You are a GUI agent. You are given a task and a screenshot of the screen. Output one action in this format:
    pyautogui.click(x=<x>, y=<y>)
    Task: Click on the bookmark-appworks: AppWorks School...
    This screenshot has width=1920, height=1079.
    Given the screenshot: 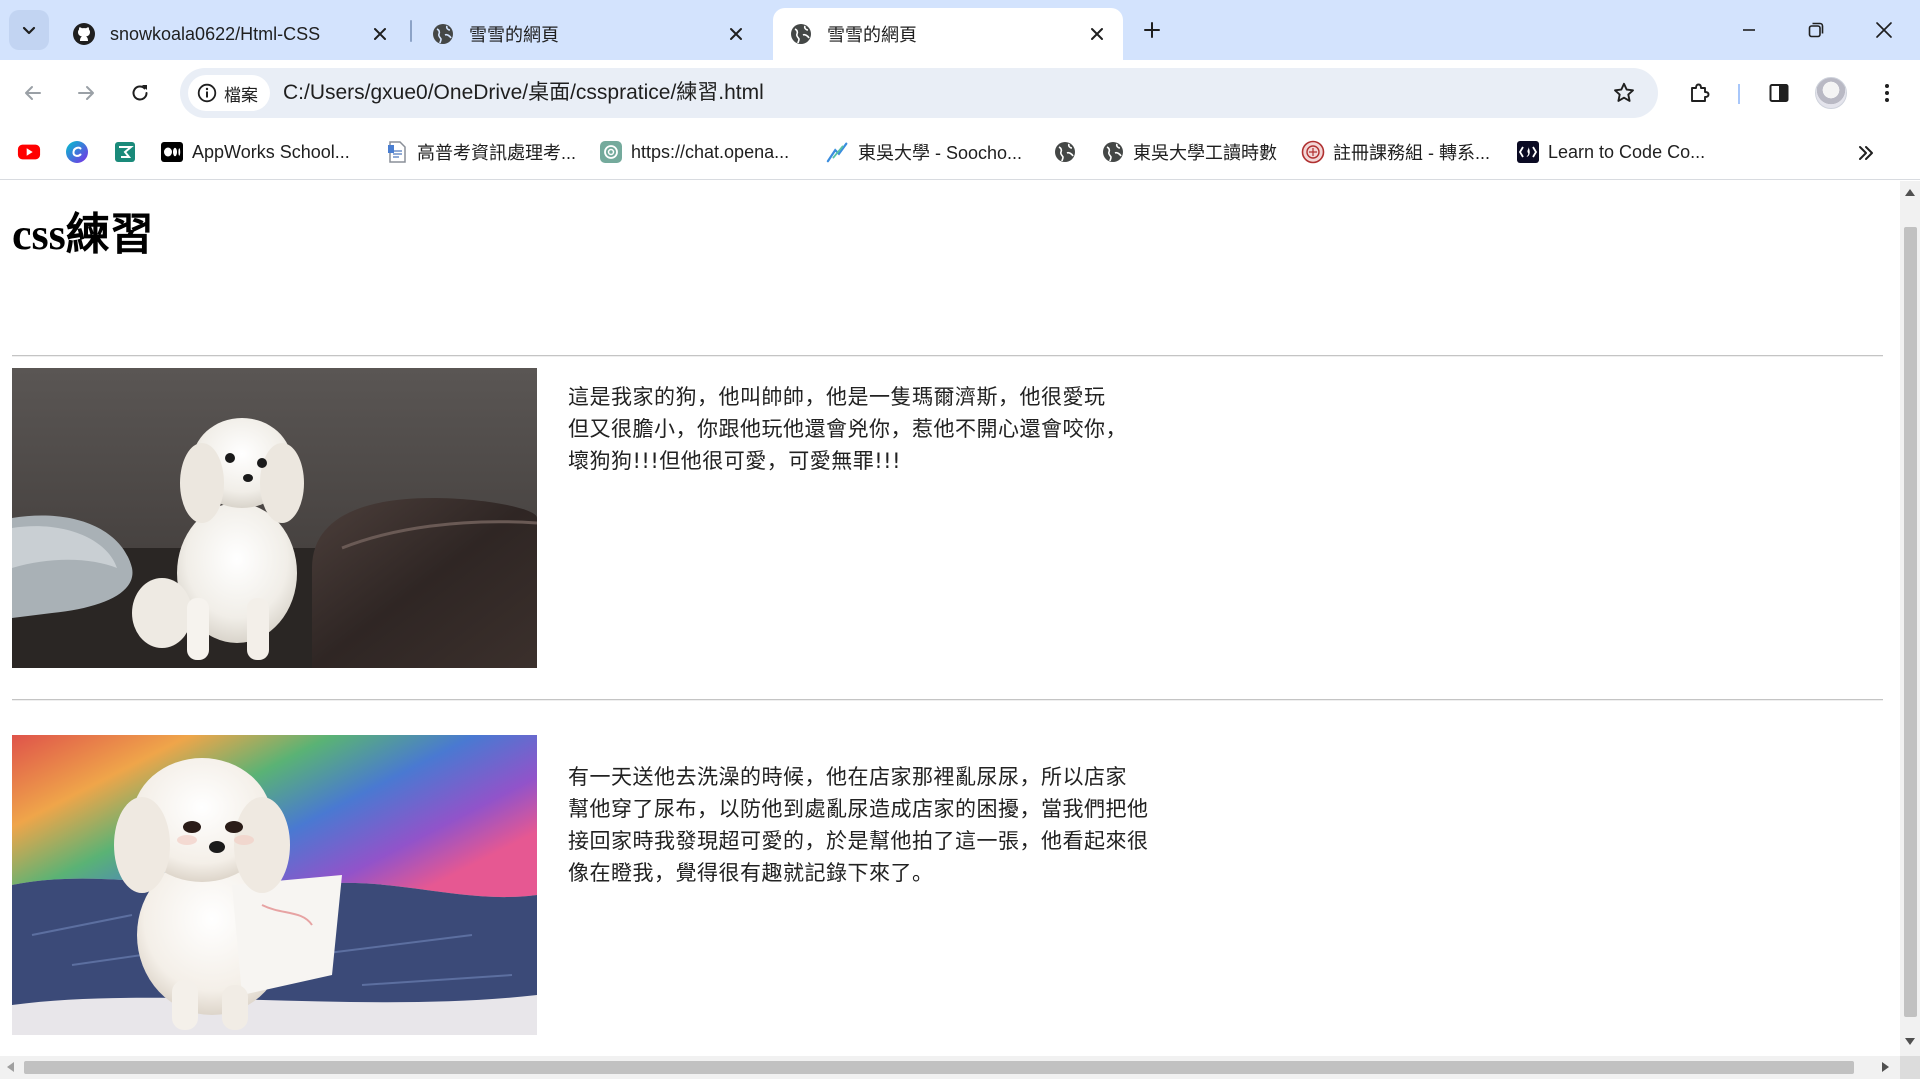 What is the action you would take?
    pyautogui.click(x=255, y=152)
    